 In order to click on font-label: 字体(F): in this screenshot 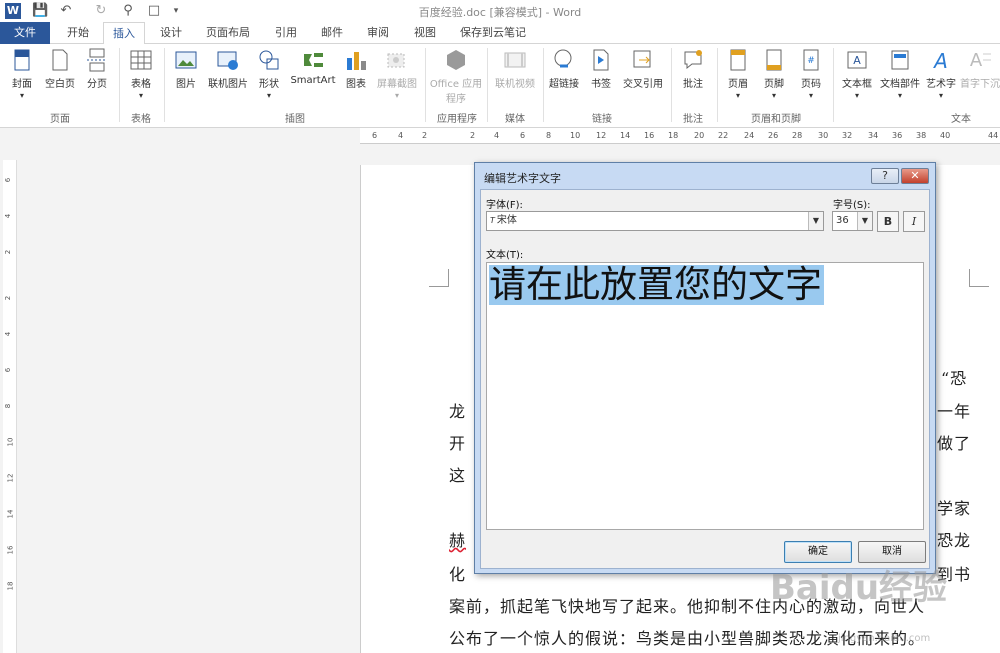, I will do `click(504, 205)`.